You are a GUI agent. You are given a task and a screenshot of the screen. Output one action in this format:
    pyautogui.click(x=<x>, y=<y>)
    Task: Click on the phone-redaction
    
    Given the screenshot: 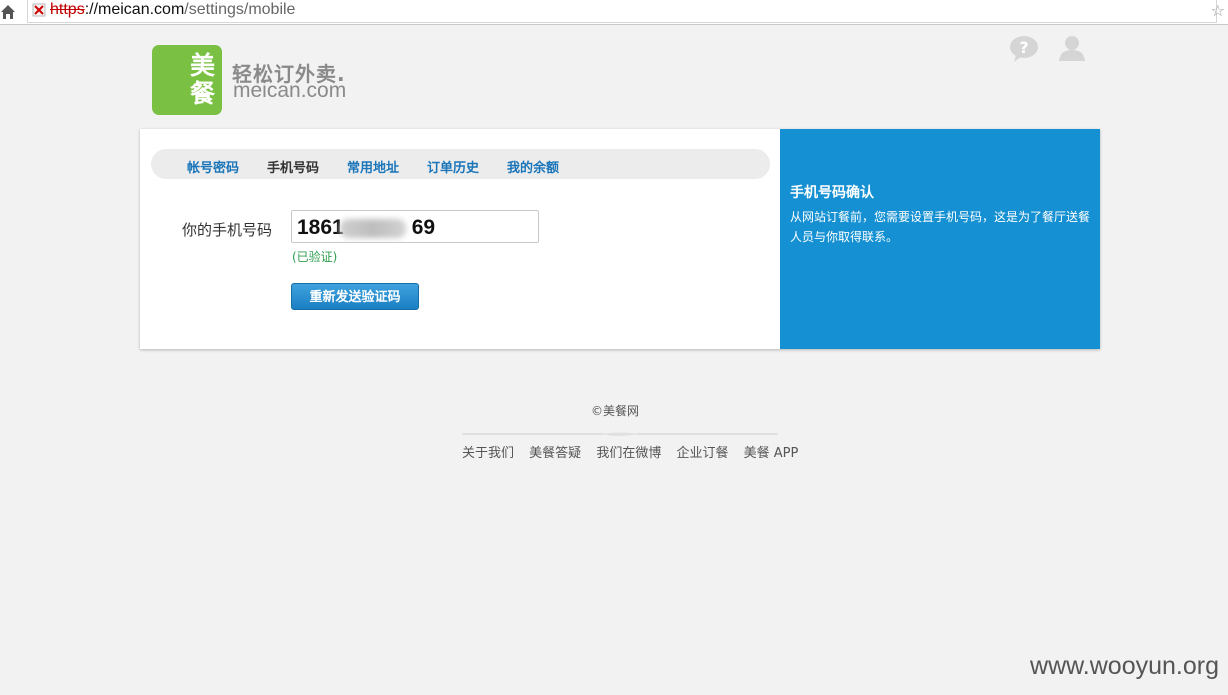 What is the action you would take?
    pyautogui.click(x=373, y=228)
    